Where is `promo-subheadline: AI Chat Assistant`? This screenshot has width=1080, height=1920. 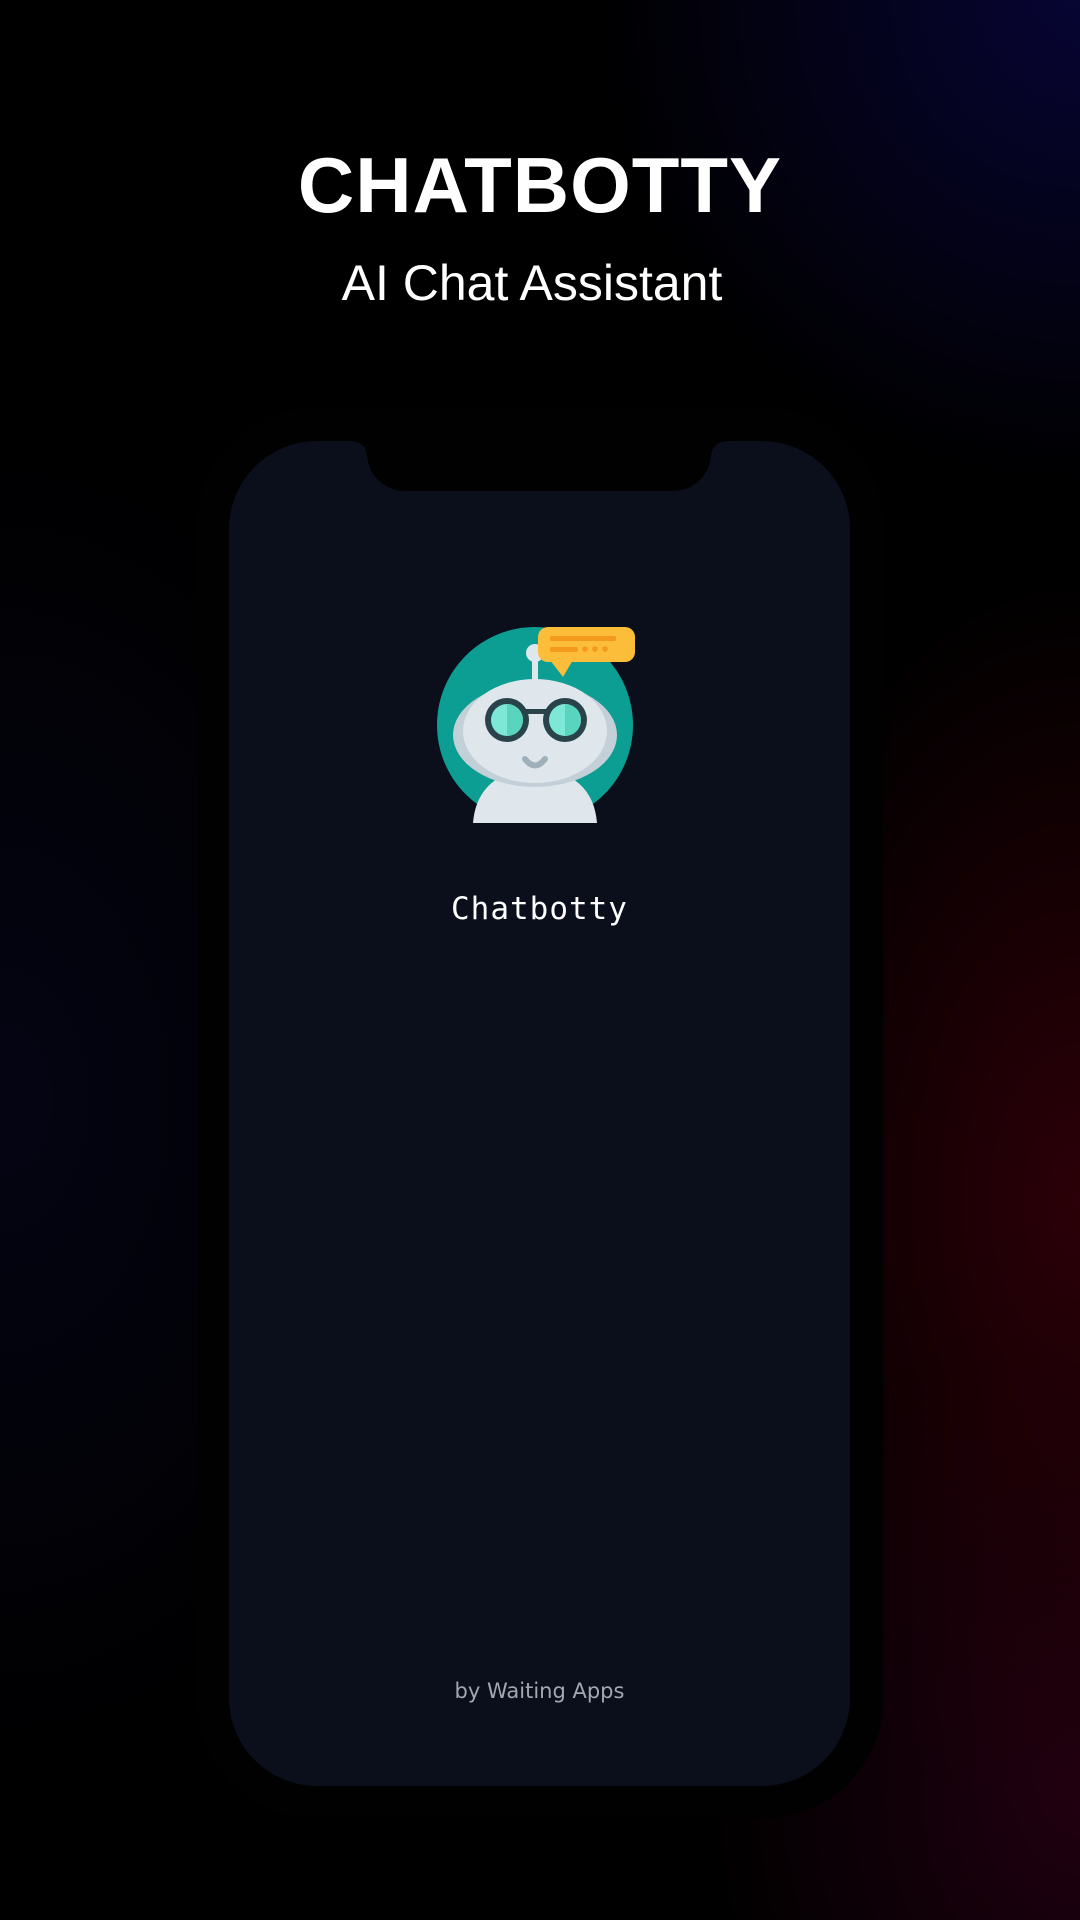
promo-subheadline: AI Chat Assistant is located at coordinates (532, 283).